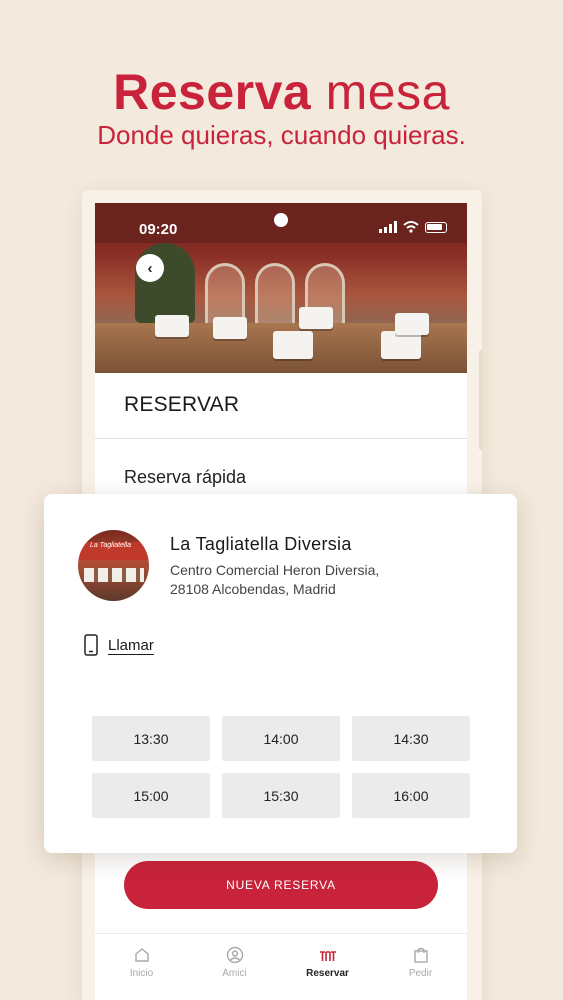 Image resolution: width=563 pixels, height=1000 pixels. What do you see at coordinates (420, 955) in the screenshot?
I see `bag-icon` at bounding box center [420, 955].